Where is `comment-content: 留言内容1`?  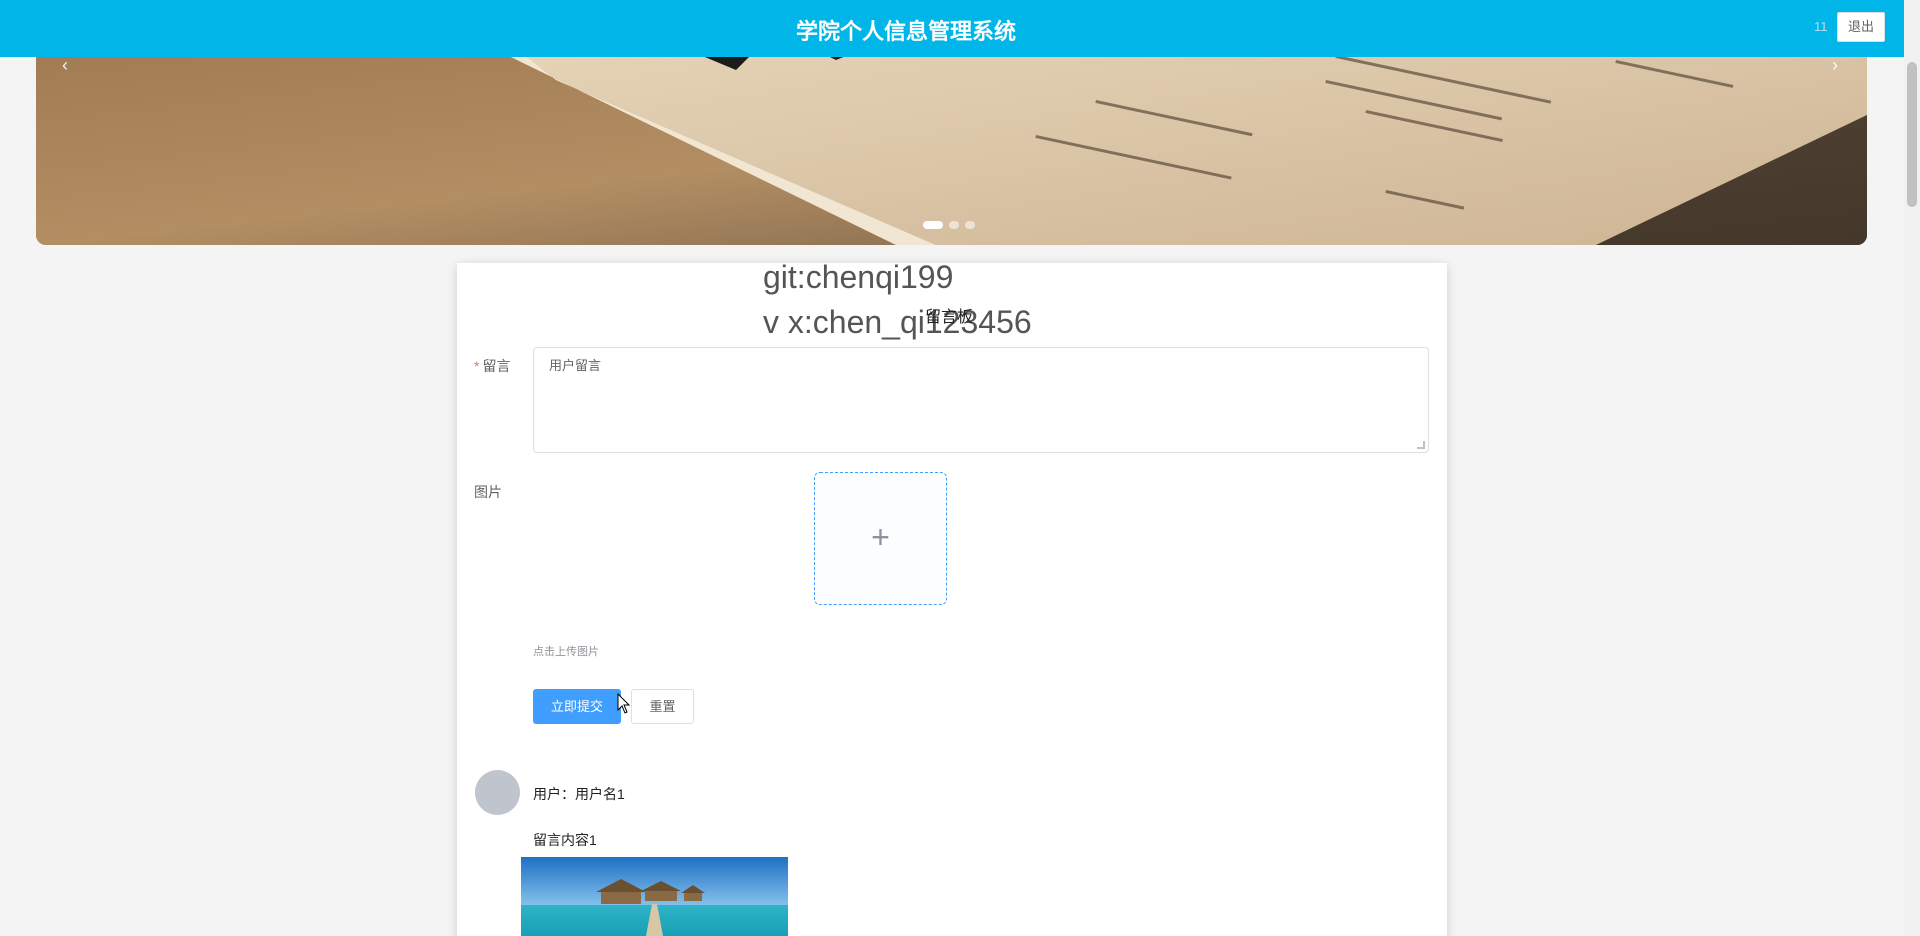 comment-content: 留言内容1 is located at coordinates (565, 840).